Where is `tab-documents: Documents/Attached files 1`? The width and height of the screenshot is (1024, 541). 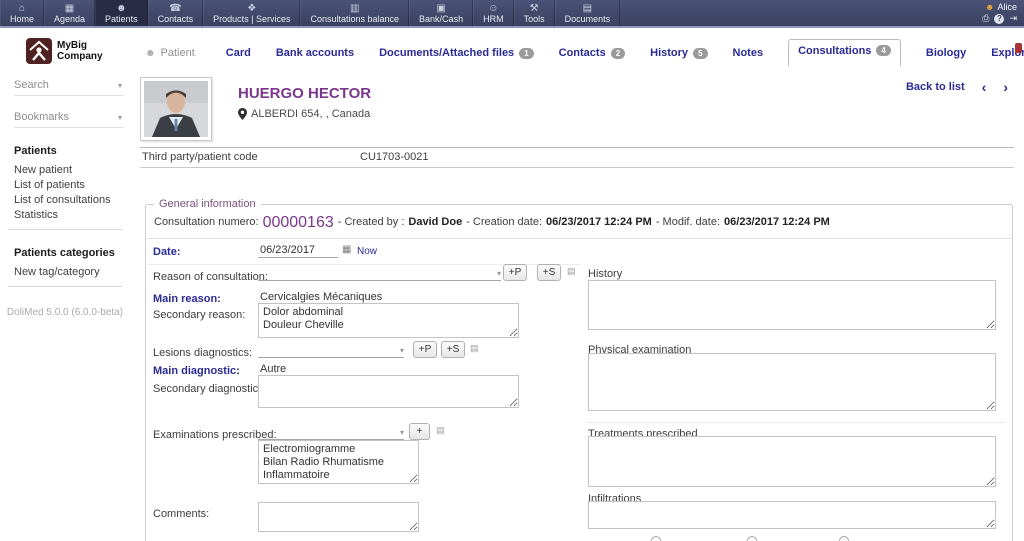 tab-documents: Documents/Attached files 1 is located at coordinates (456, 53).